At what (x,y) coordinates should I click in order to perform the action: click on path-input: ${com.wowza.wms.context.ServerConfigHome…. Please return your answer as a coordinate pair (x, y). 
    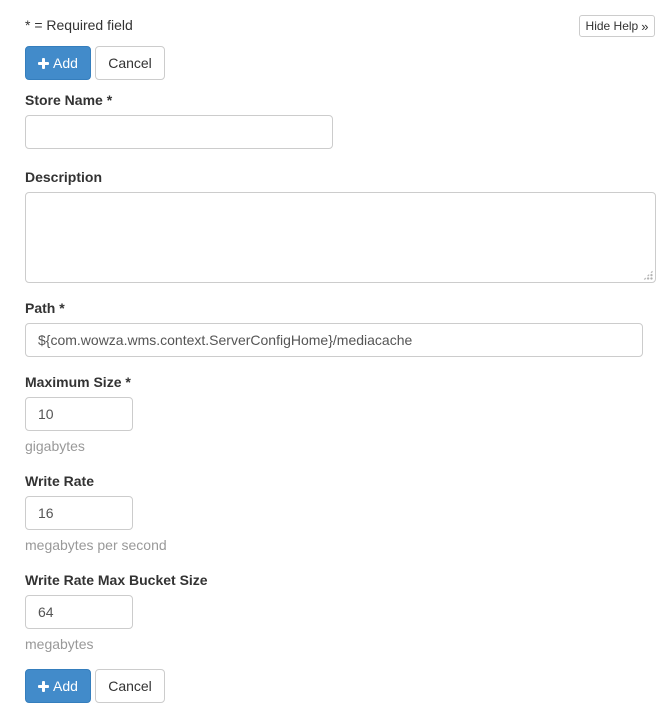
    Looking at the image, I should click on (334, 340).